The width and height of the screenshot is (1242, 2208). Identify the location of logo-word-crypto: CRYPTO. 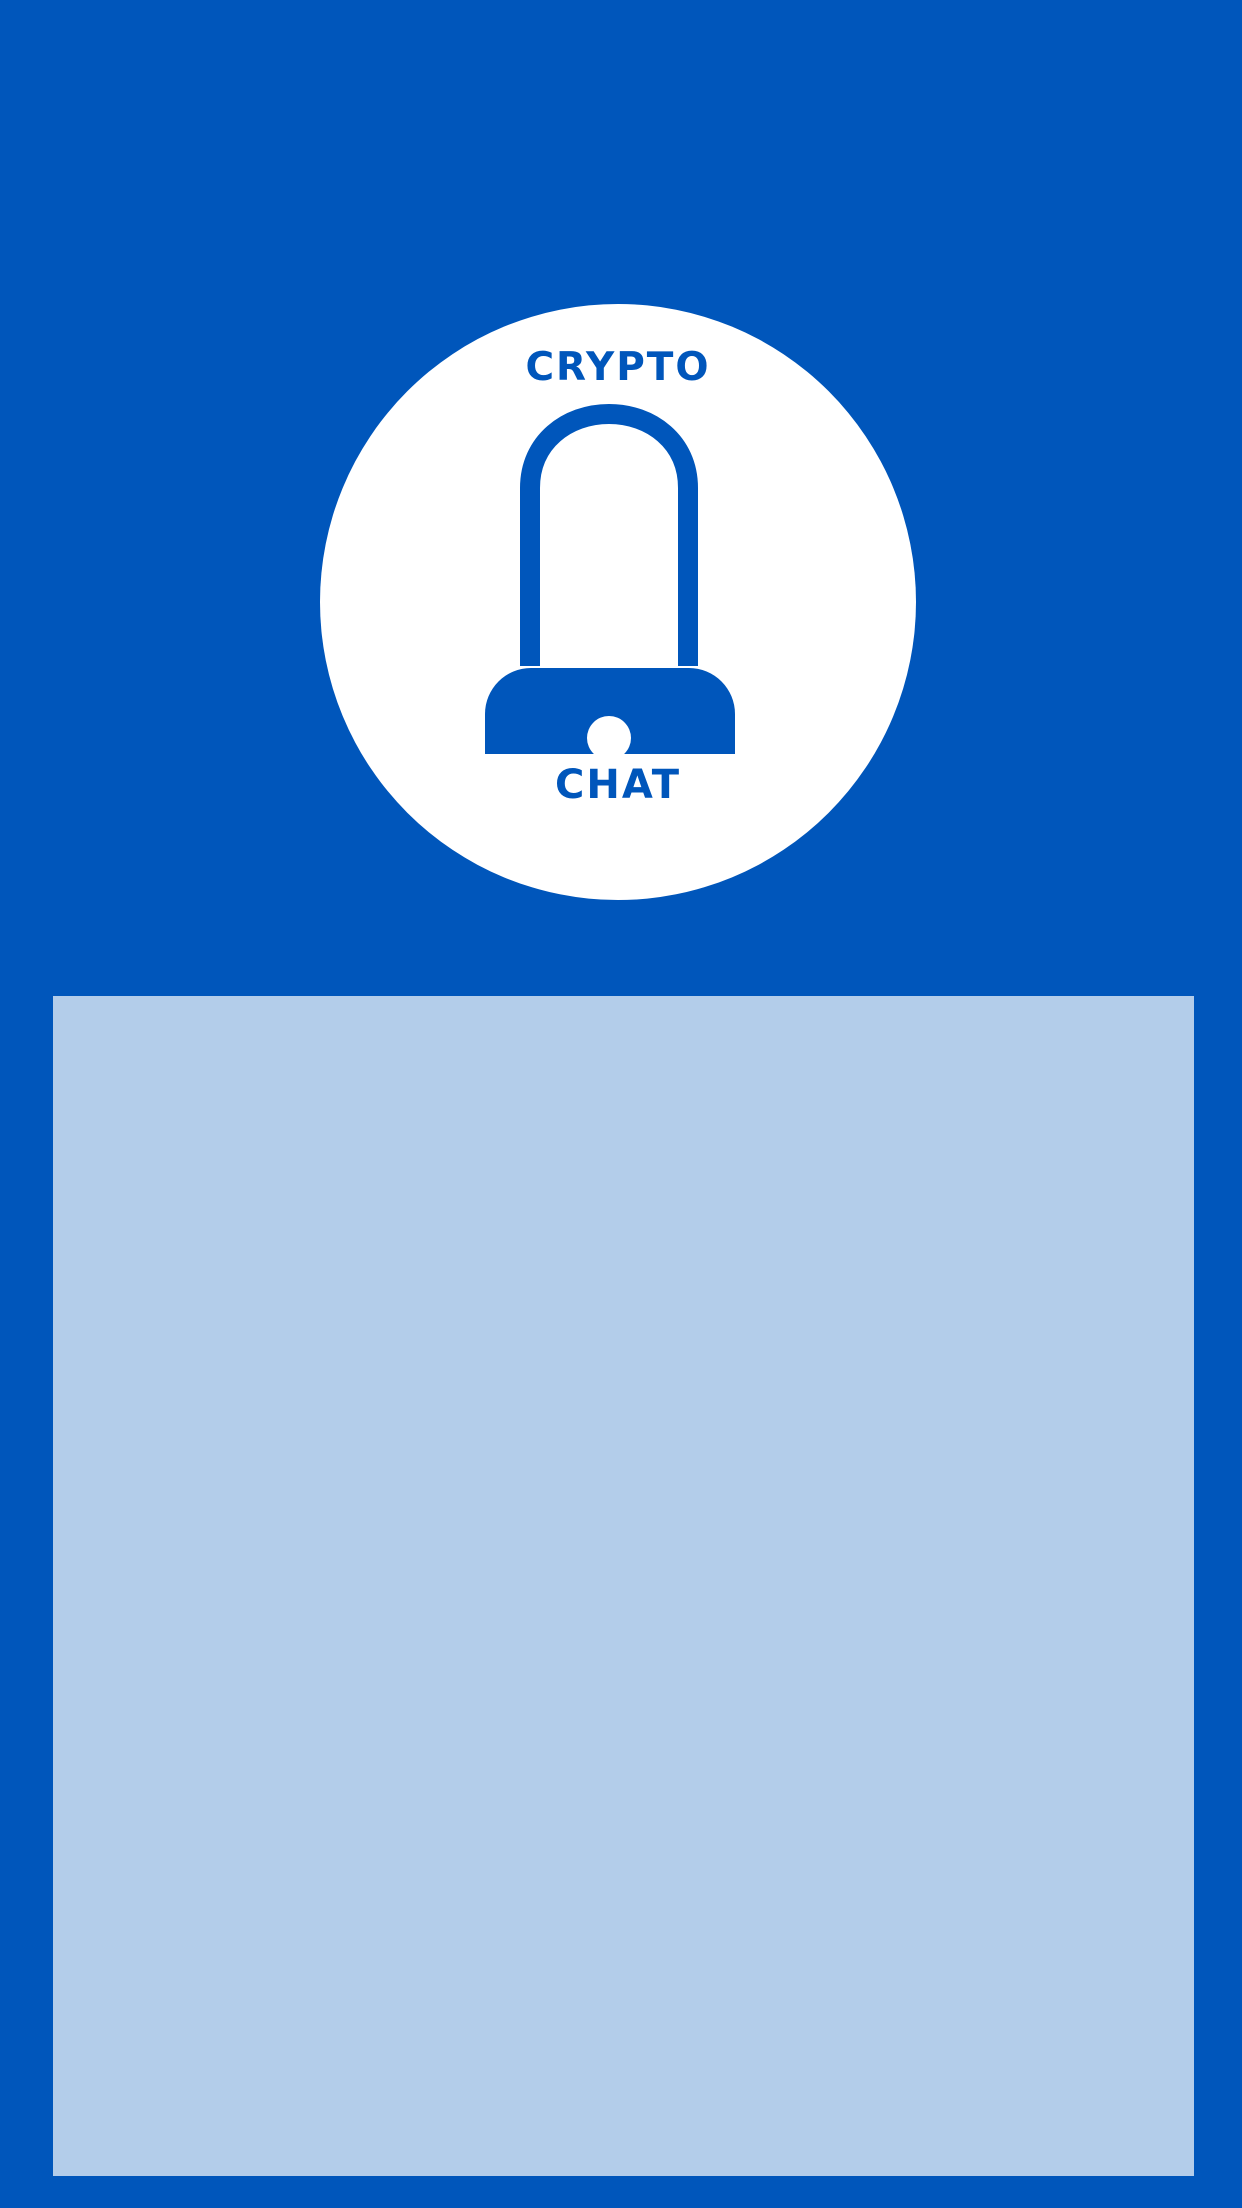
(618, 367).